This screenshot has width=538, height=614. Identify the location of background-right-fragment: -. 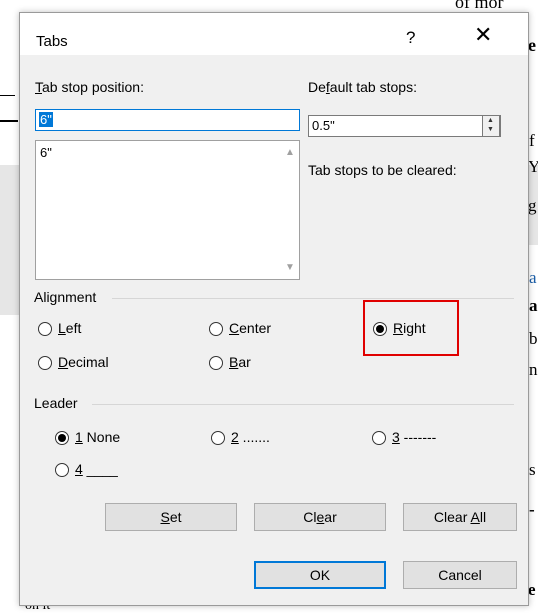
(532, 509).